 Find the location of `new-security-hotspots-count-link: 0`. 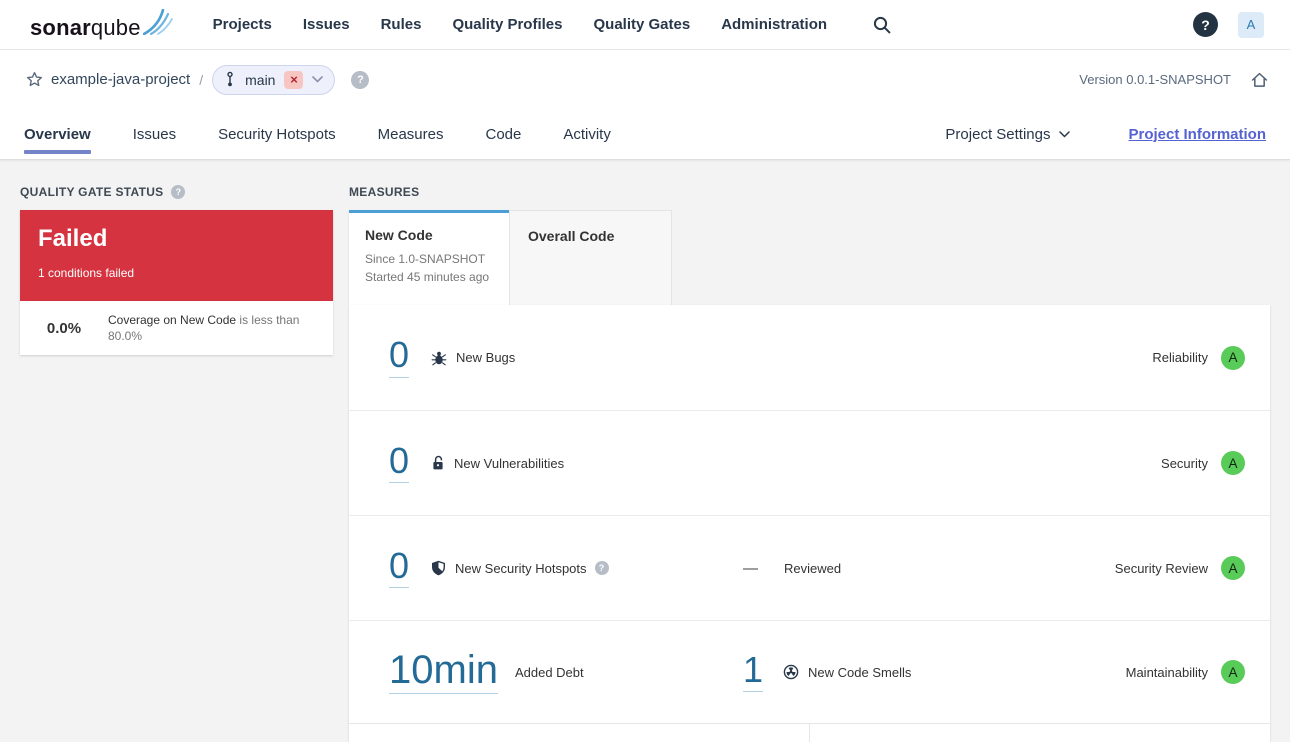

new-security-hotspots-count-link: 0 is located at coordinates (399, 568).